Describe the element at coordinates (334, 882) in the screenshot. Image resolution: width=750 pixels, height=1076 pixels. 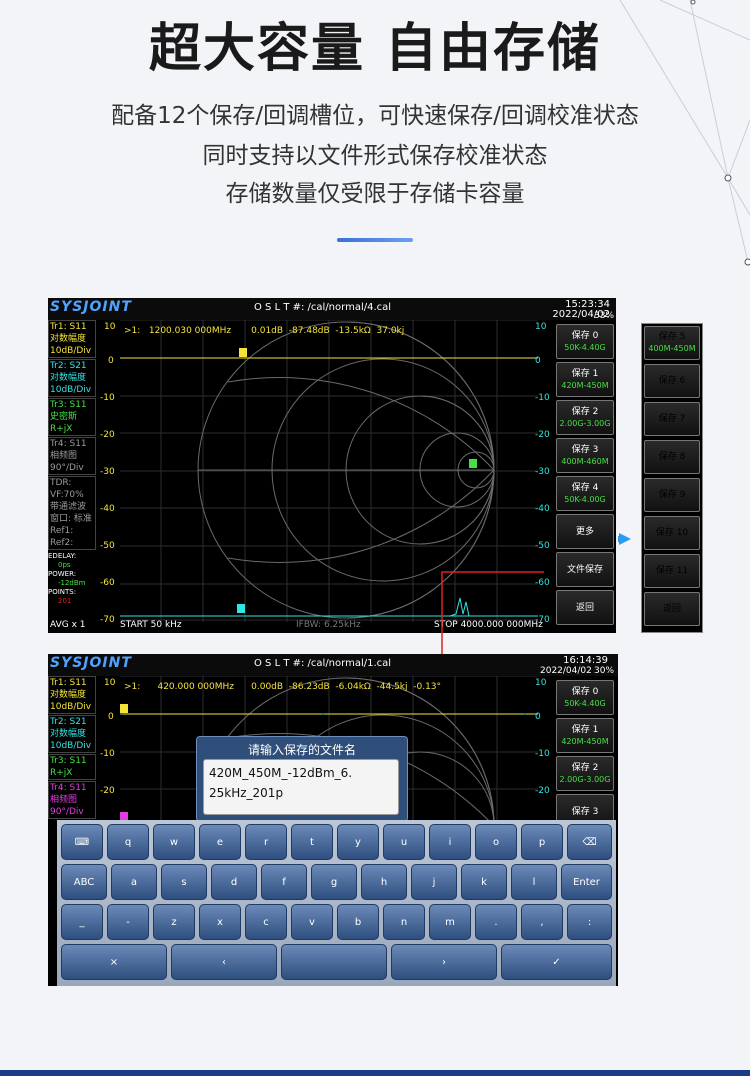
I see `key-g: g` at that location.